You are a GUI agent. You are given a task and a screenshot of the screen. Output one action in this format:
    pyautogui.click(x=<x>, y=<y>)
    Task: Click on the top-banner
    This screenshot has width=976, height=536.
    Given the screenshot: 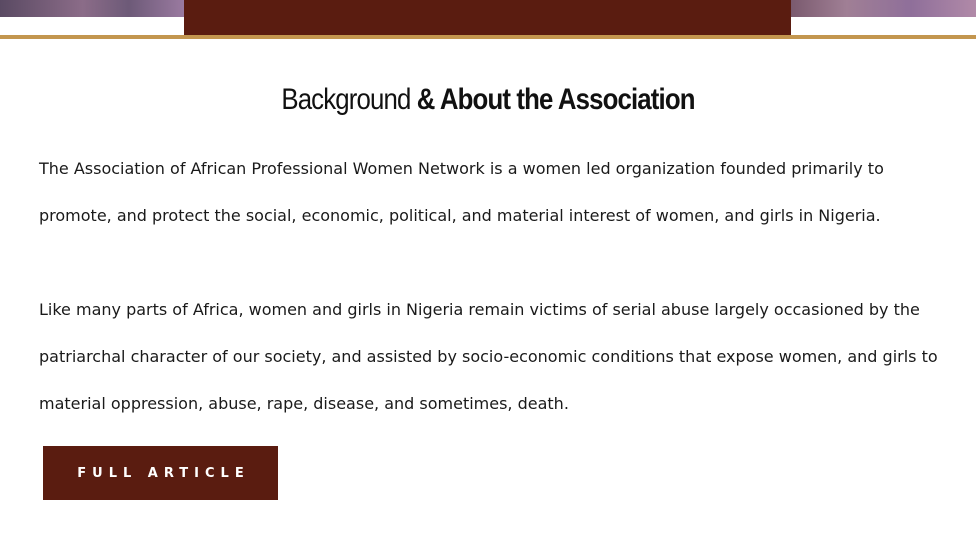 What is the action you would take?
    pyautogui.click(x=488, y=18)
    